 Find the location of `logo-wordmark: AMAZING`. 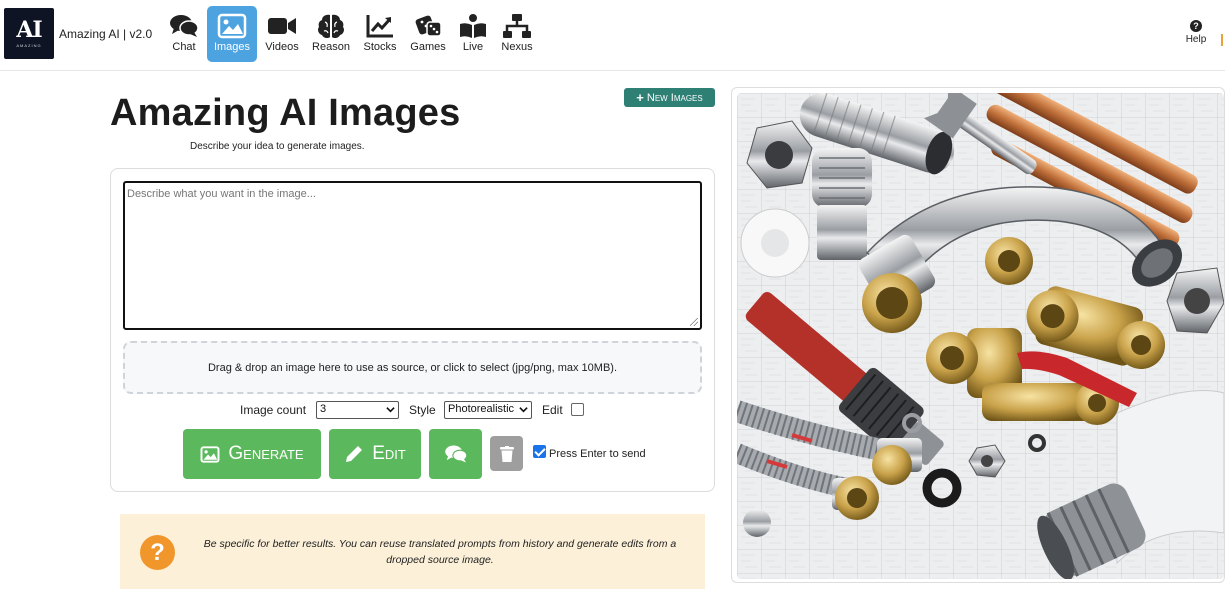

logo-wordmark: AMAZING is located at coordinates (29, 45).